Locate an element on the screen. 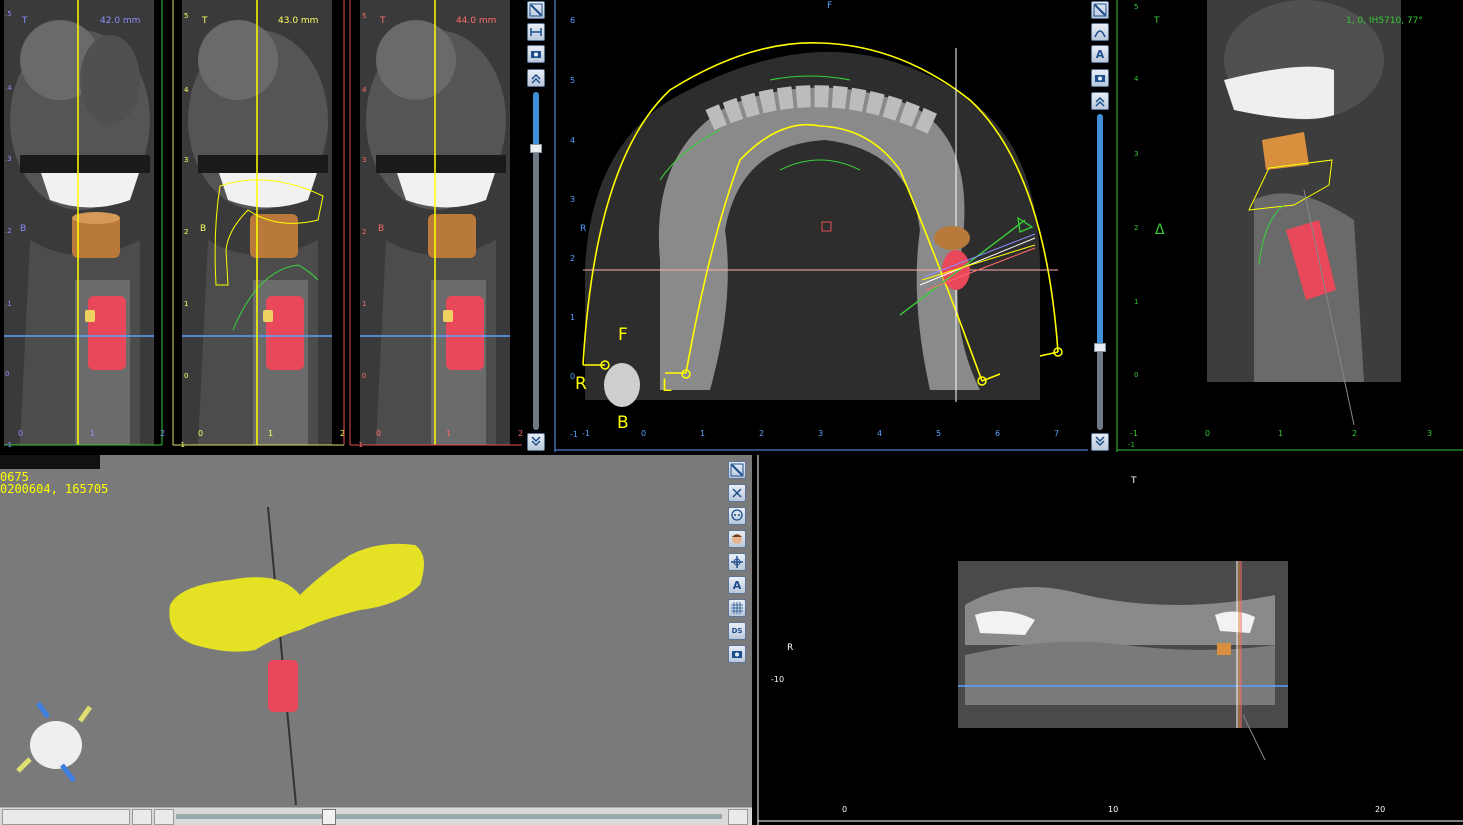 The height and width of the screenshot is (825, 1463). ruler-label: .4 is located at coordinates (8, 88).